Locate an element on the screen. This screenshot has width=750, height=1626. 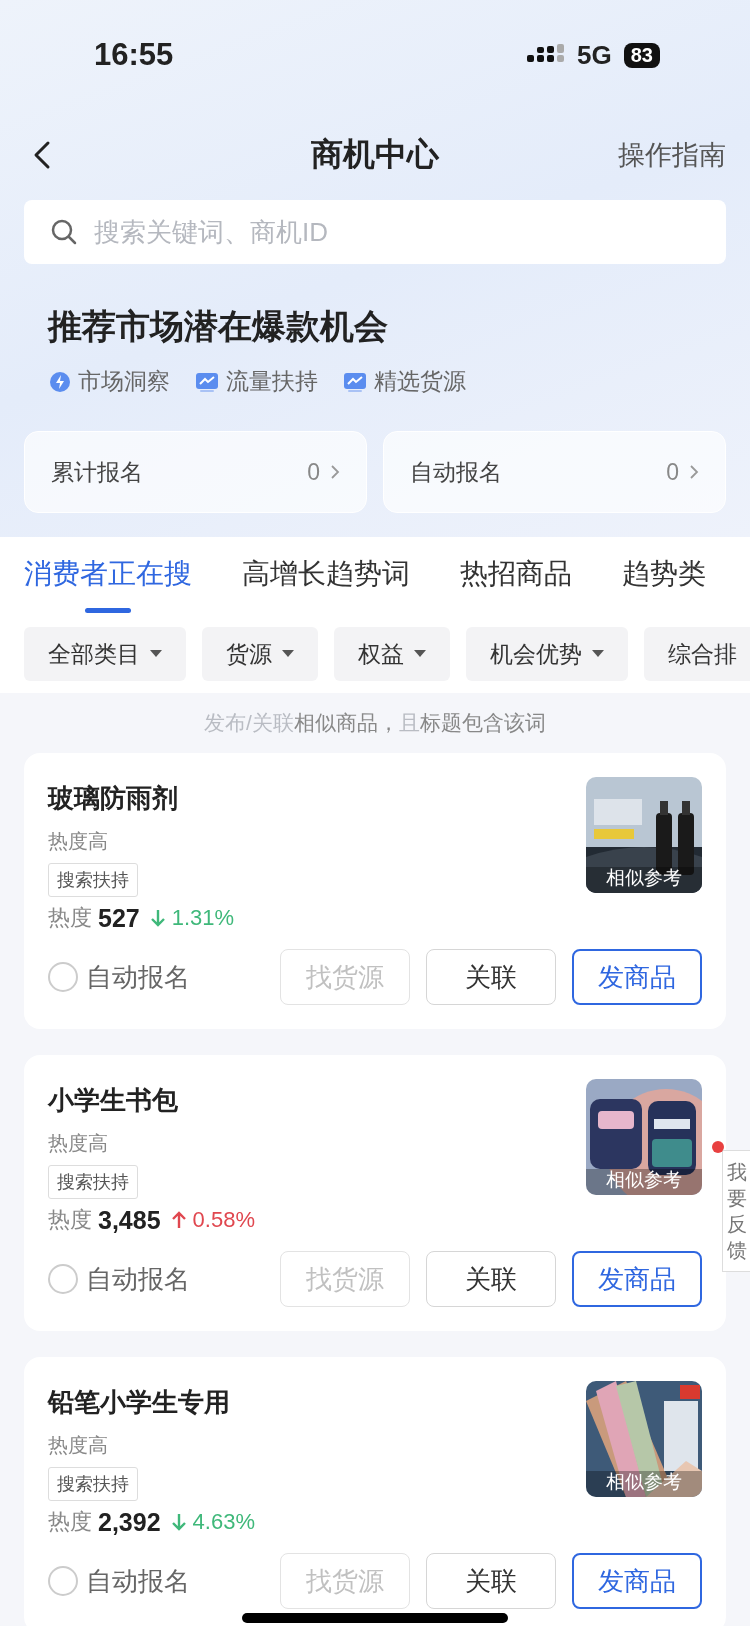
bolt-icon is located at coordinates (60, 381).